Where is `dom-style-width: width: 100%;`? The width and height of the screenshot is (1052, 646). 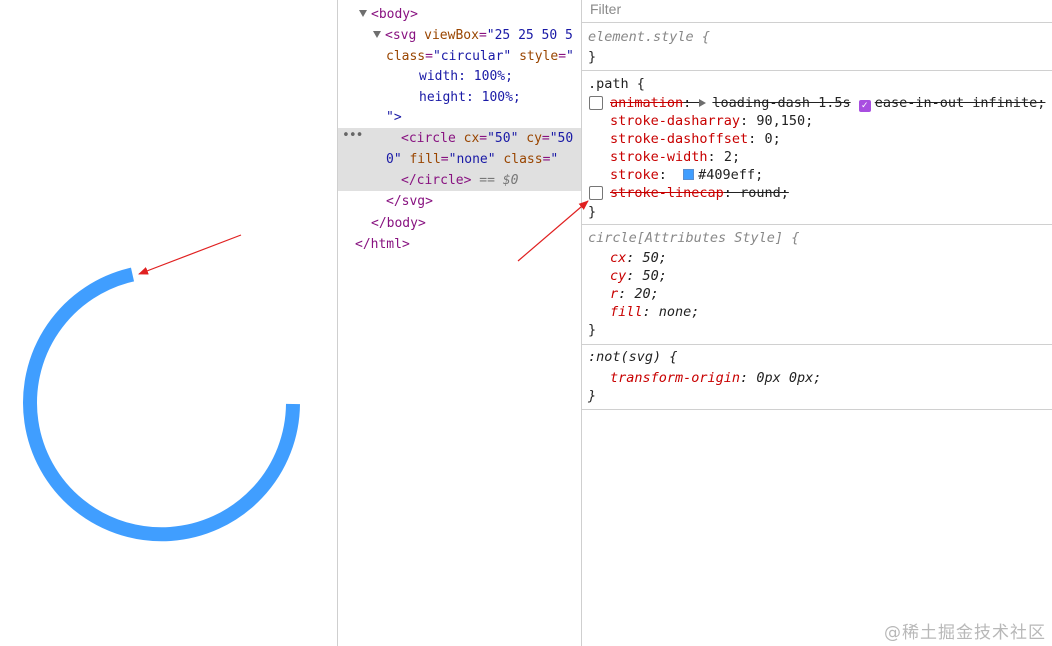 dom-style-width: width: 100%; is located at coordinates (466, 76).